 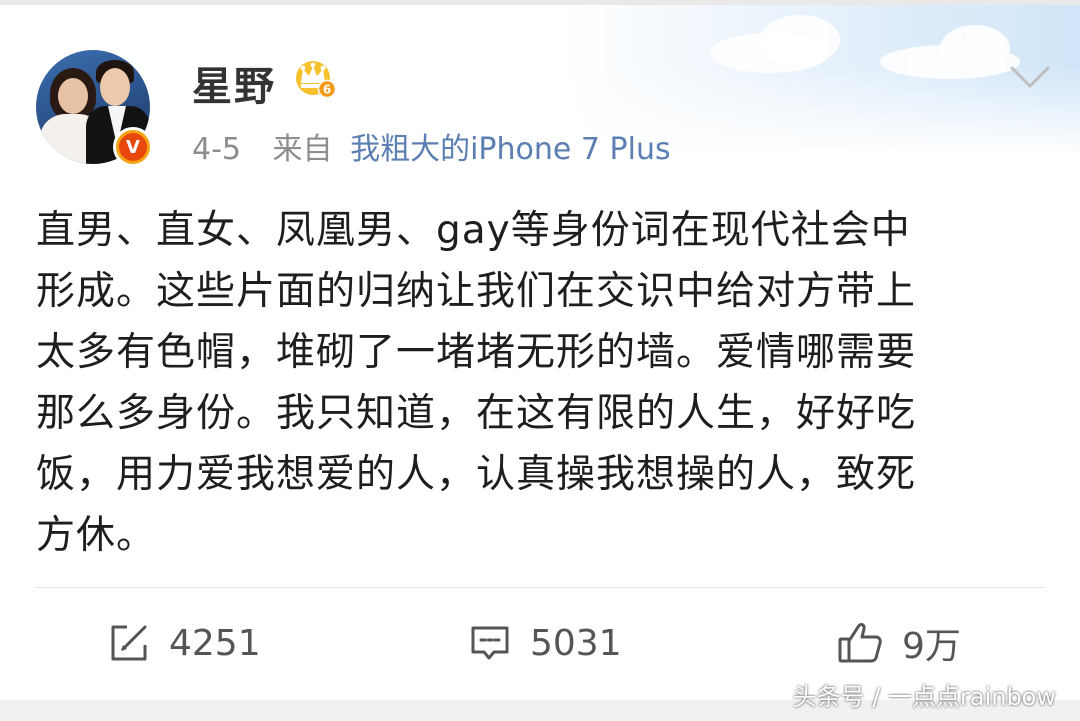 What do you see at coordinates (215, 643) in the screenshot?
I see `repost-count: 4251` at bounding box center [215, 643].